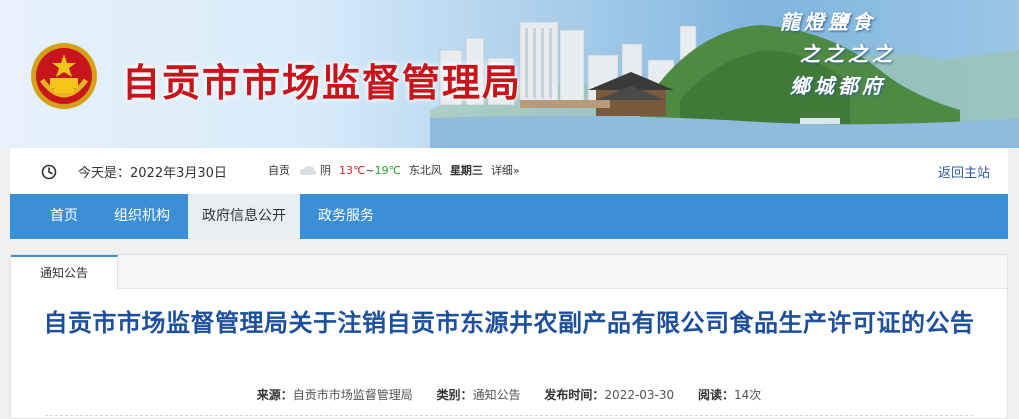  What do you see at coordinates (639, 395) in the screenshot?
I see `meta-date-value: 2022-03-30` at bounding box center [639, 395].